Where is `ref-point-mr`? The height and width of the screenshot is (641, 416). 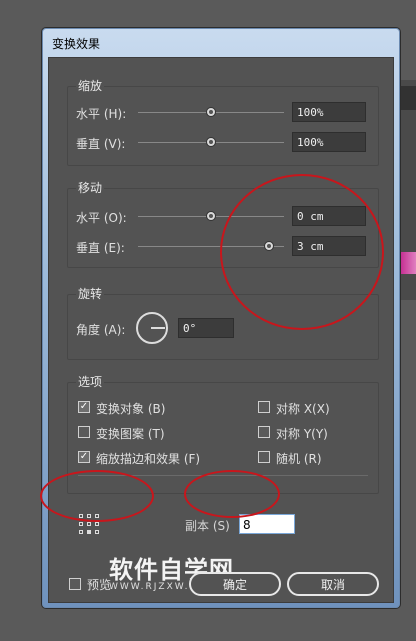
ref-point-mr is located at coordinates (97, 524).